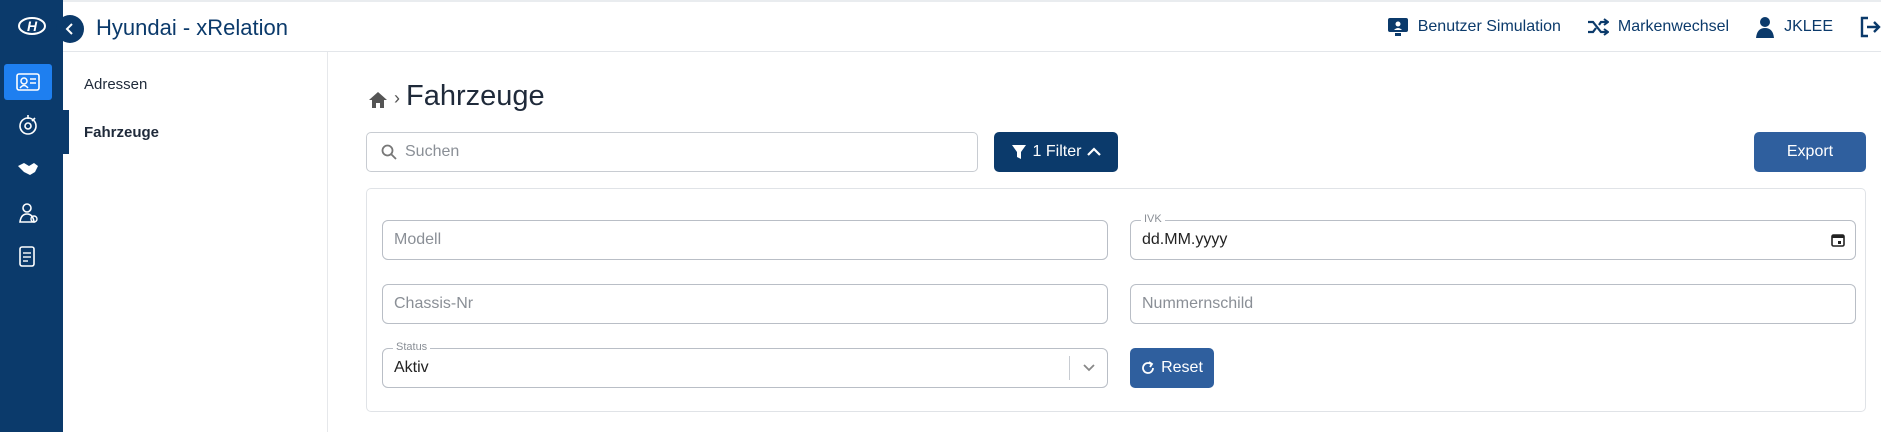  I want to click on search-input: Suchen, so click(672, 152).